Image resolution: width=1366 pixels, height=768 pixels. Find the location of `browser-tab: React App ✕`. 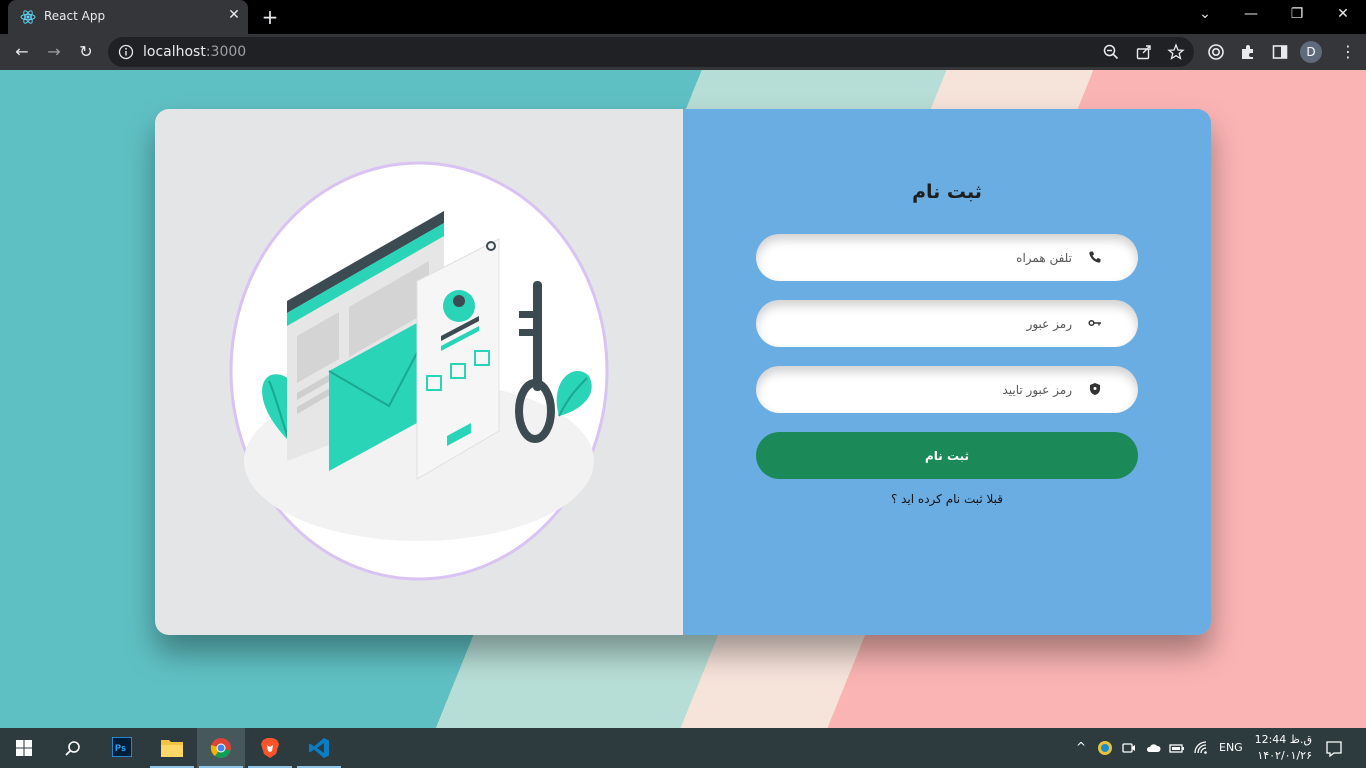

browser-tab: React App ✕ is located at coordinates (128, 17).